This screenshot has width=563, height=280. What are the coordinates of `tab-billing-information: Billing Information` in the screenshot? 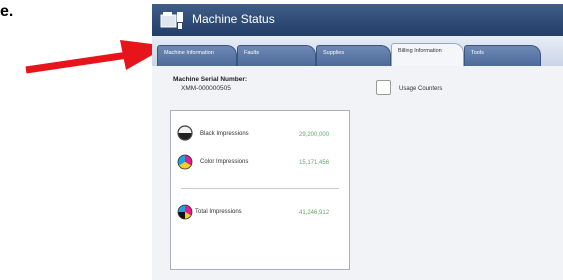 It's located at (427, 54).